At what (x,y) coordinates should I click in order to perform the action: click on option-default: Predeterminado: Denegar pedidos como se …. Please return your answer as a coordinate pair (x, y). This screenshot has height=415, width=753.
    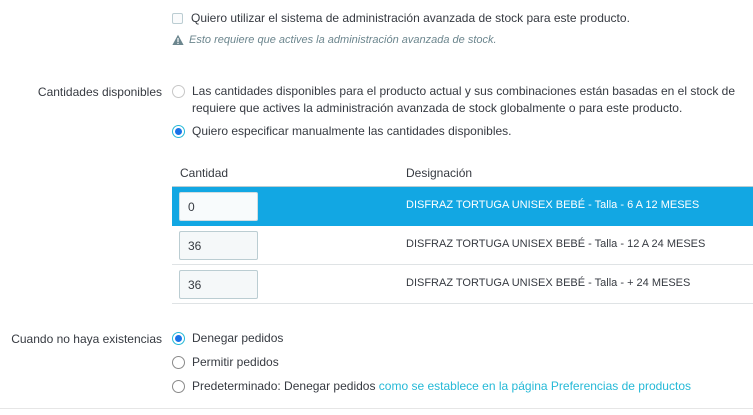
    Looking at the image, I should click on (431, 386).